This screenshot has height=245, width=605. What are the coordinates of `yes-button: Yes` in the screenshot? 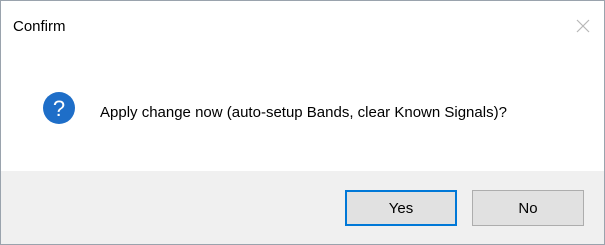 It's located at (401, 208).